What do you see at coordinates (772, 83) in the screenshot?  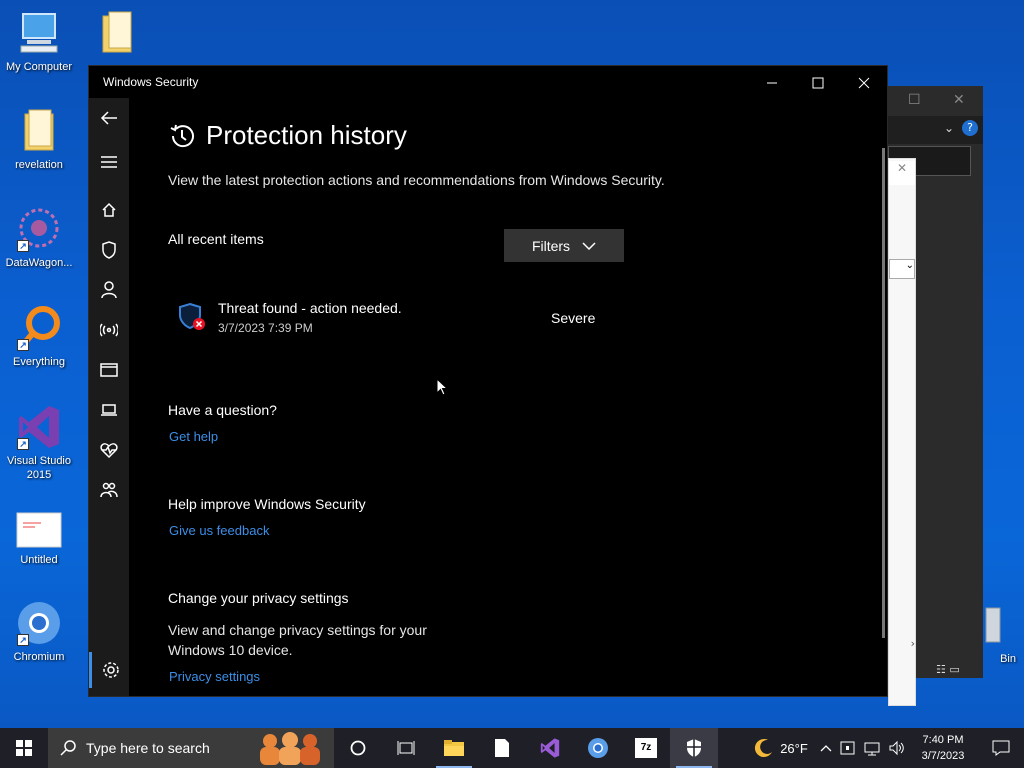 I see `minimize-button` at bounding box center [772, 83].